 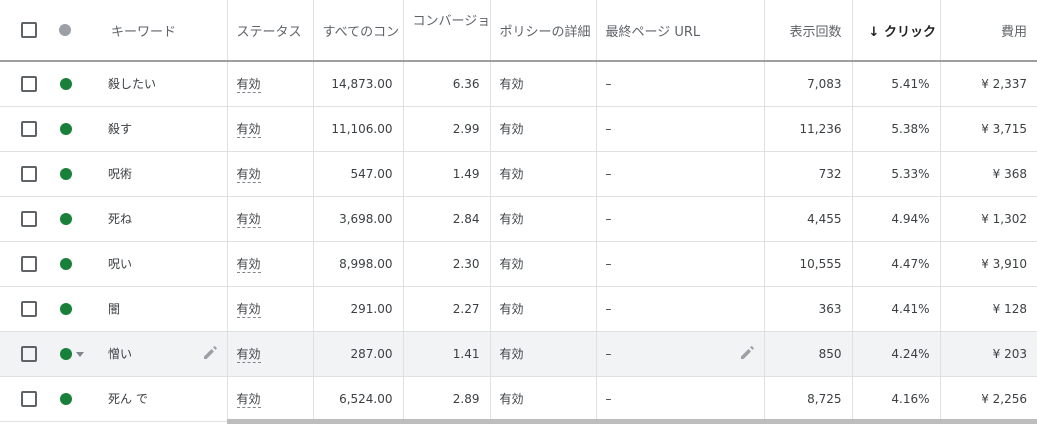 What do you see at coordinates (446, 219) in the screenshot?
I see `conversions-cell: 2.84` at bounding box center [446, 219].